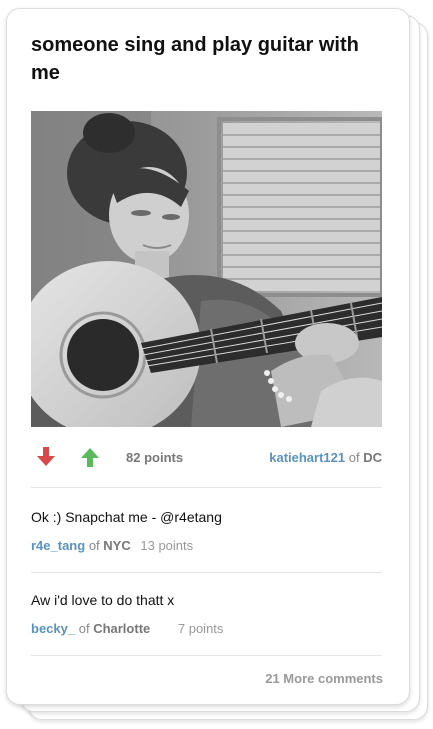  Describe the element at coordinates (200, 628) in the screenshot. I see `comment-points: 7 points` at that location.